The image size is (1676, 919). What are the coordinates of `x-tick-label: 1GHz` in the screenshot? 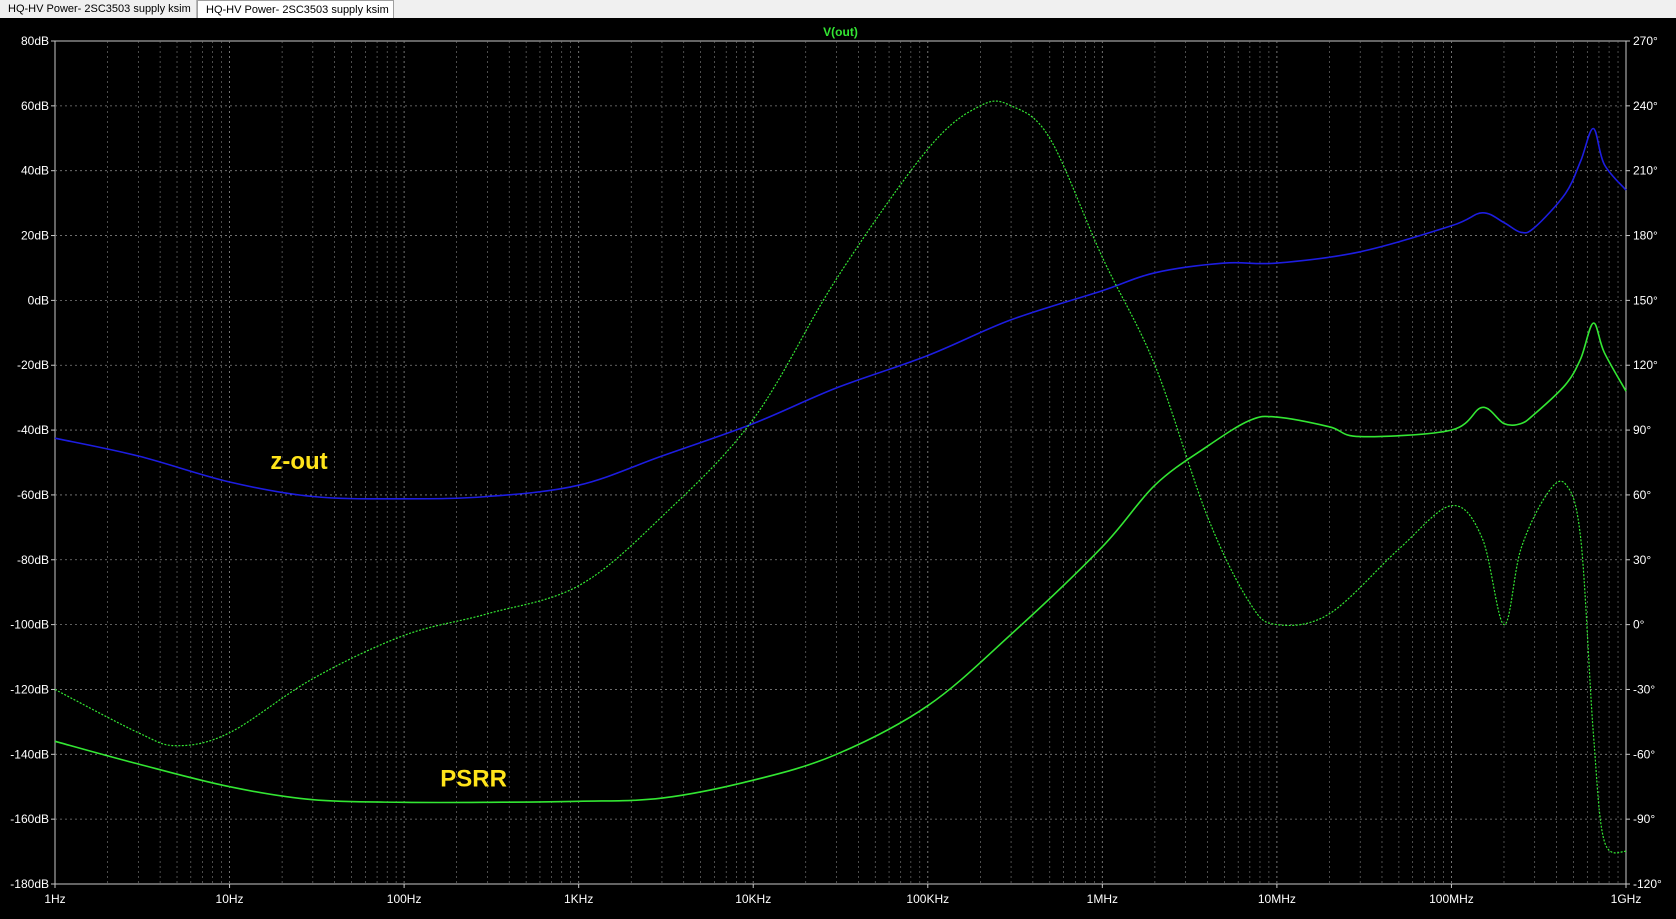 It's located at (1626, 899).